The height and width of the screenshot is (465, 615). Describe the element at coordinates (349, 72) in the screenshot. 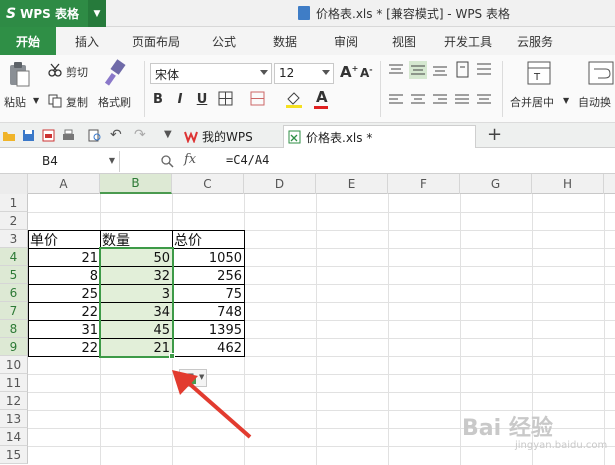

I see `increase-font-icon: A+` at that location.